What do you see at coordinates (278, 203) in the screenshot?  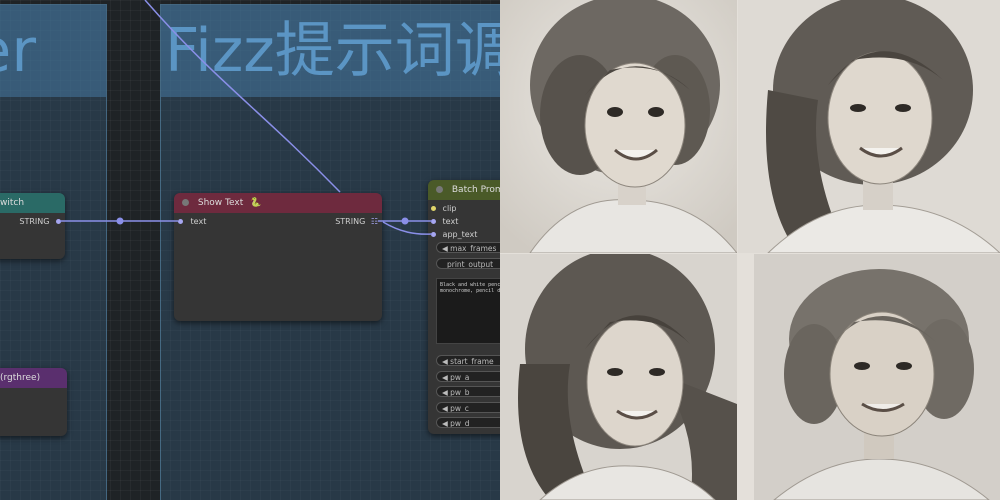 I see `show-text-node-header: Show Text 🐍` at bounding box center [278, 203].